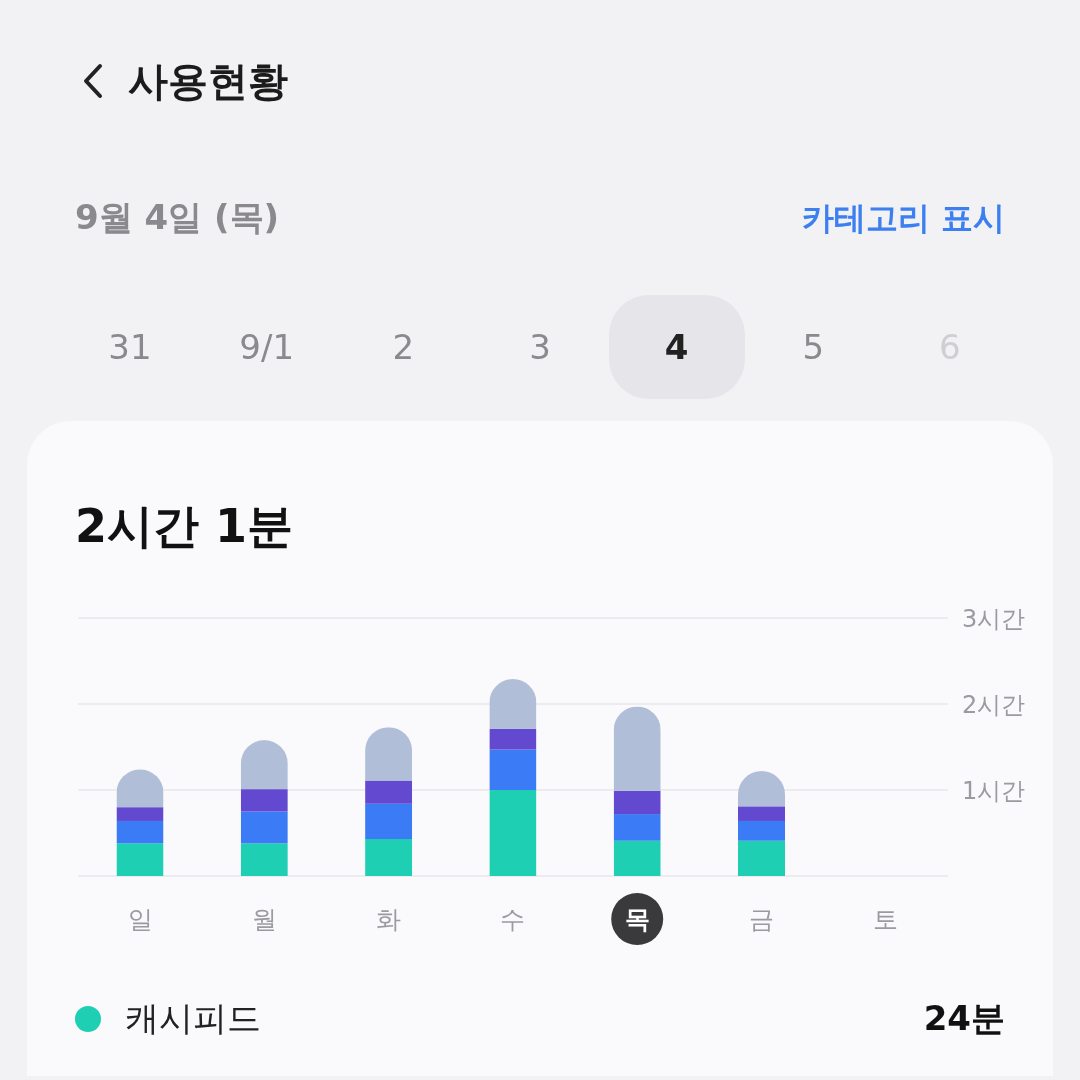 The image size is (1080, 1080). Describe the element at coordinates (886, 919) in the screenshot. I see `day-label: 토` at that location.